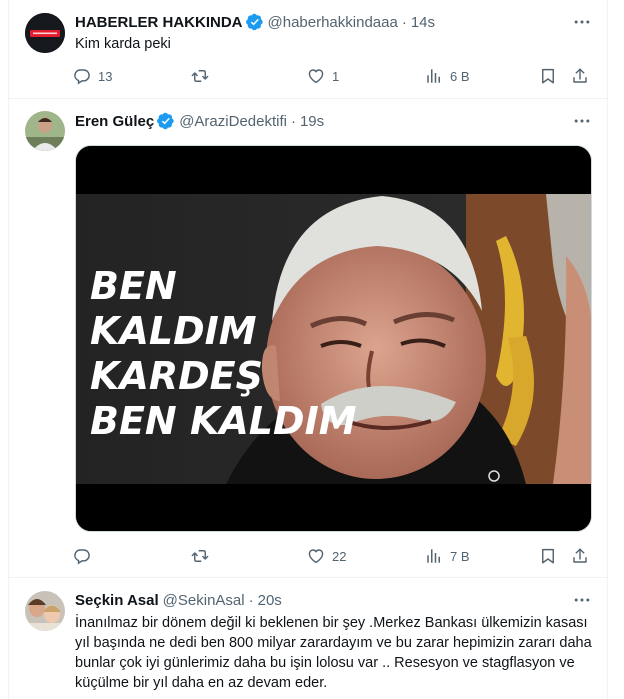 Image resolution: width=624 pixels, height=699 pixels. I want to click on timestamp: 14s, so click(423, 22).